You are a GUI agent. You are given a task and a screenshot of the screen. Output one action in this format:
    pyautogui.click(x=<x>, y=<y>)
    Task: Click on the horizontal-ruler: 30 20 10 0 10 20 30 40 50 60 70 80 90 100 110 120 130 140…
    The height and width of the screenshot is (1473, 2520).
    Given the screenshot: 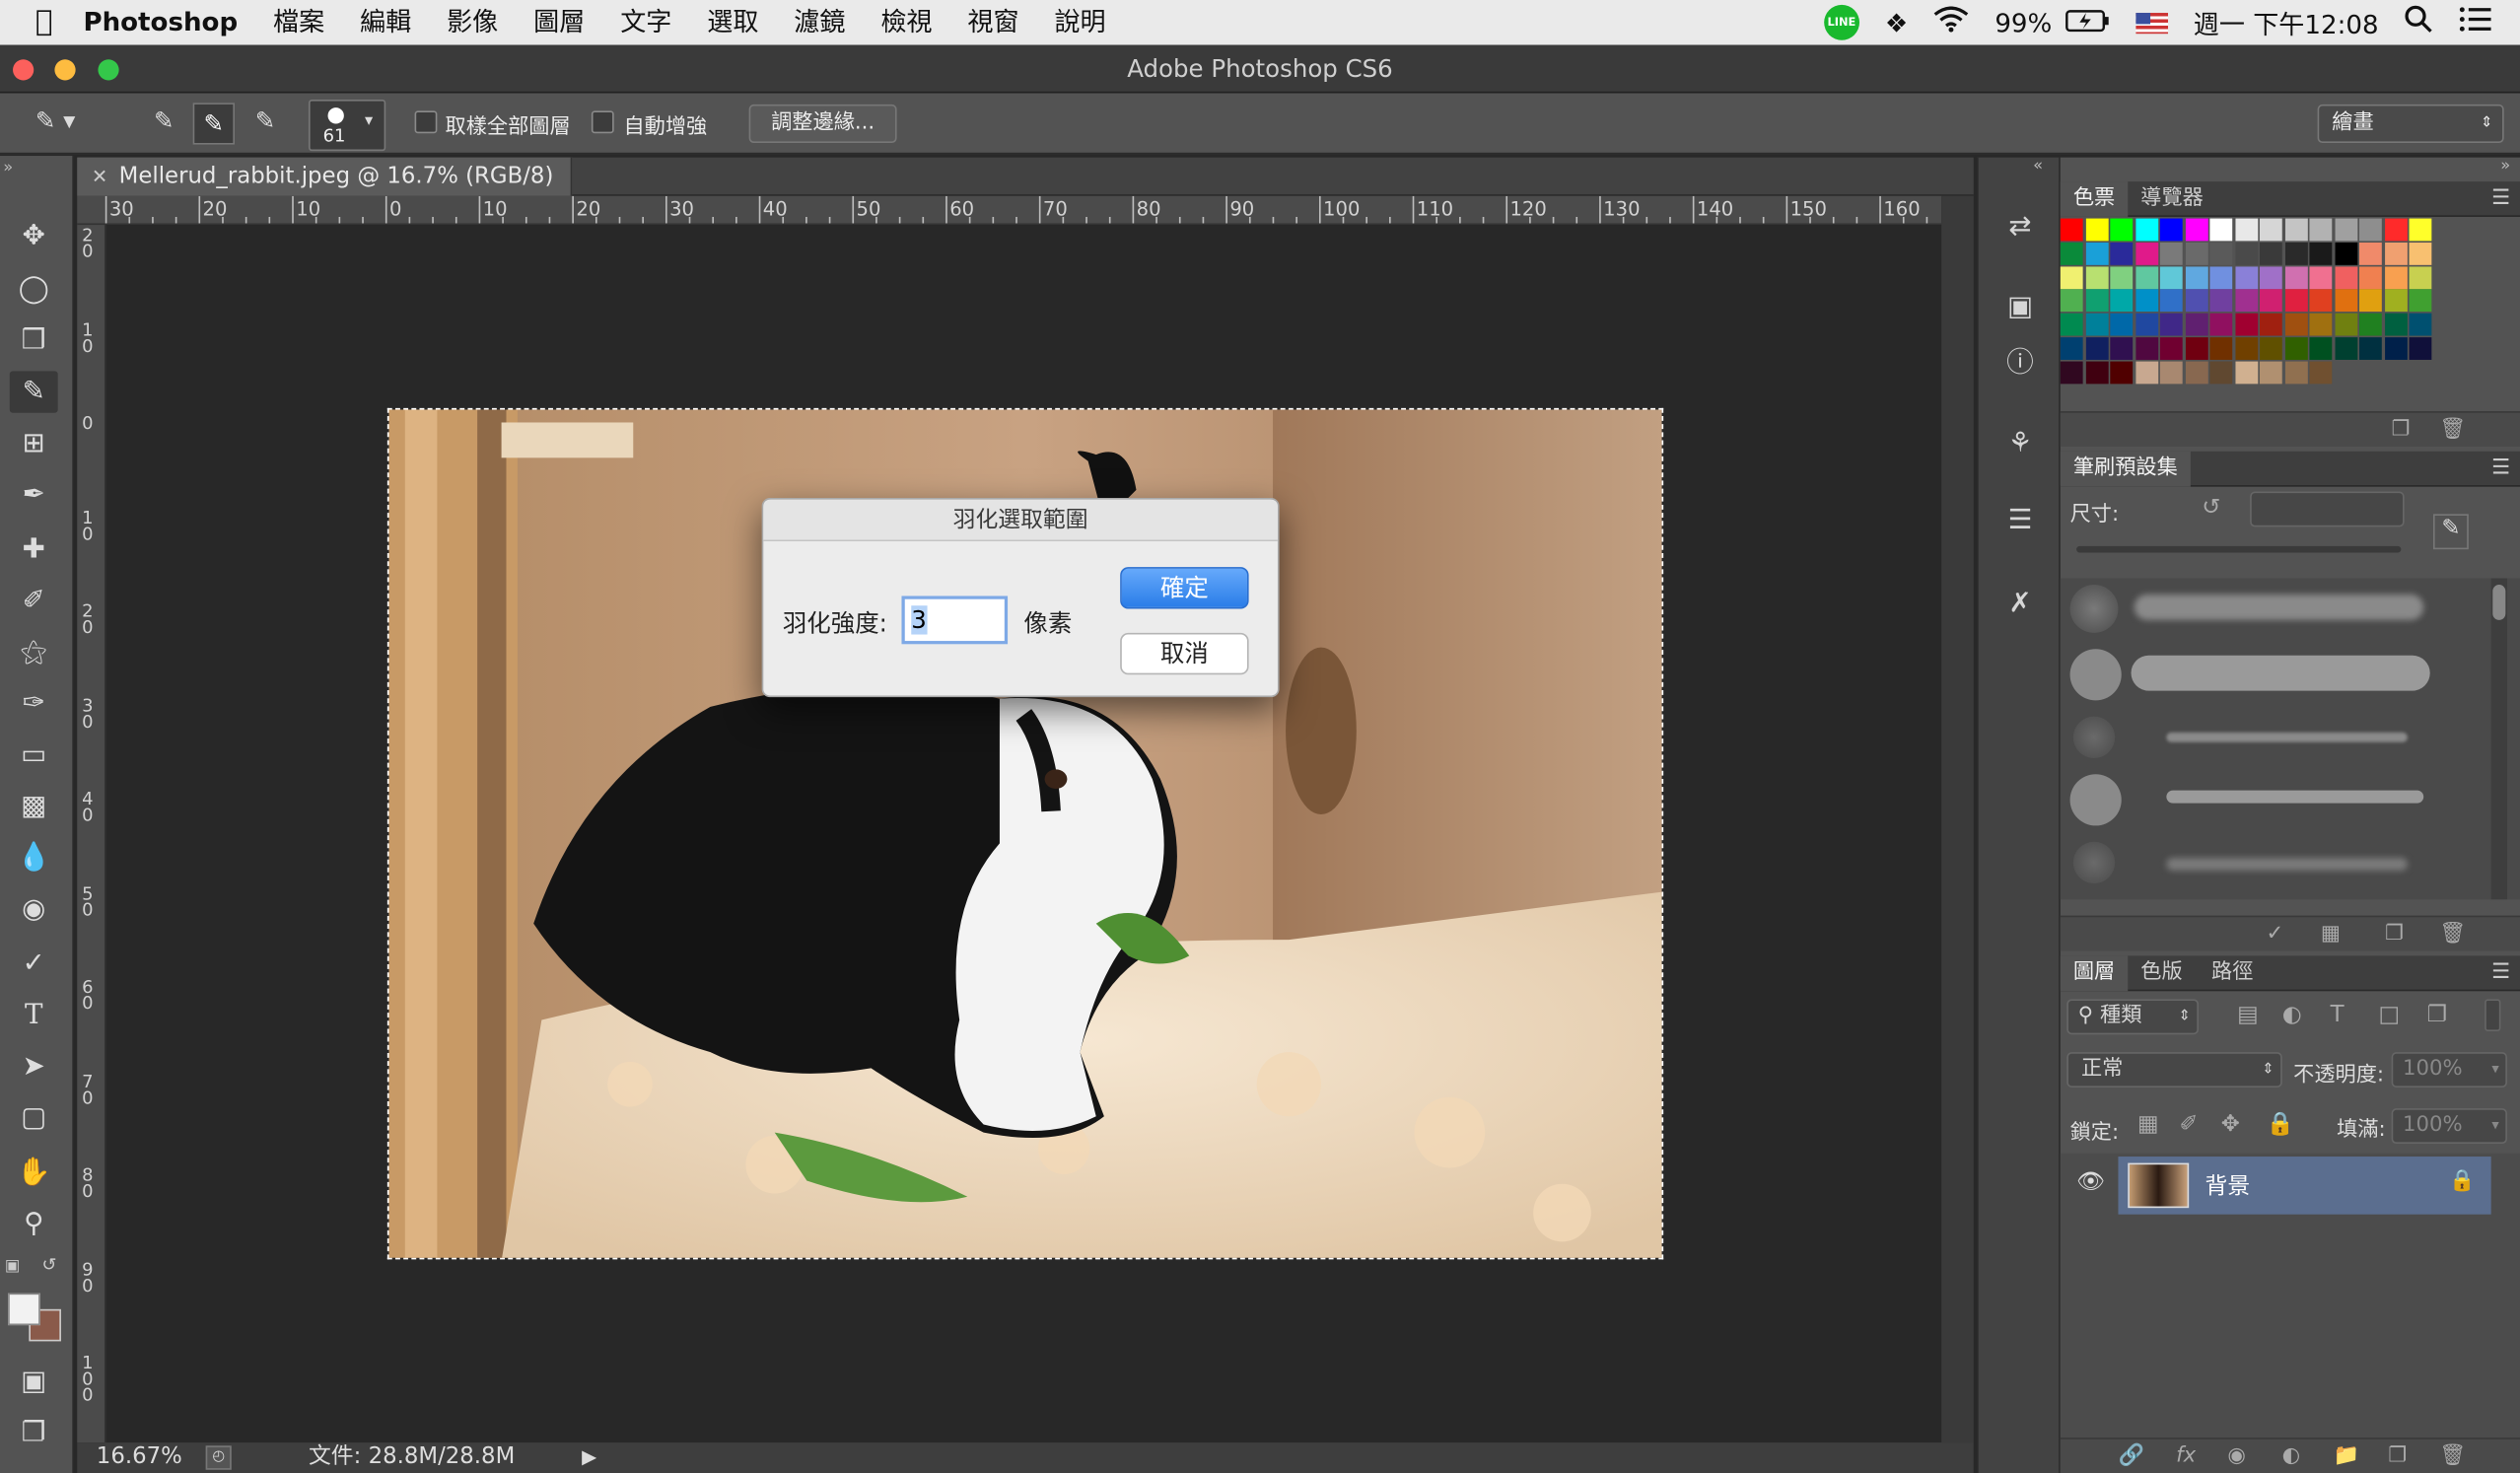 What is the action you would take?
    pyautogui.click(x=1009, y=210)
    